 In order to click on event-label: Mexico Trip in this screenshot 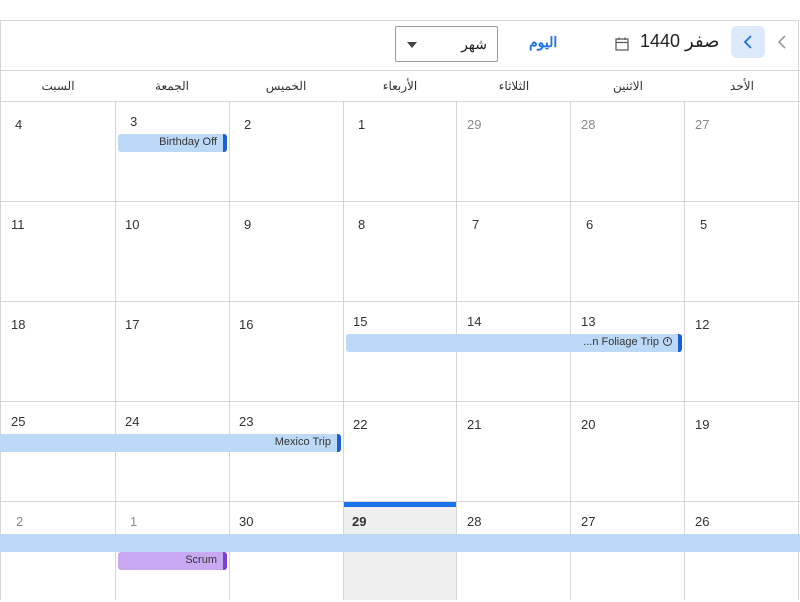, I will do `click(302, 442)`.